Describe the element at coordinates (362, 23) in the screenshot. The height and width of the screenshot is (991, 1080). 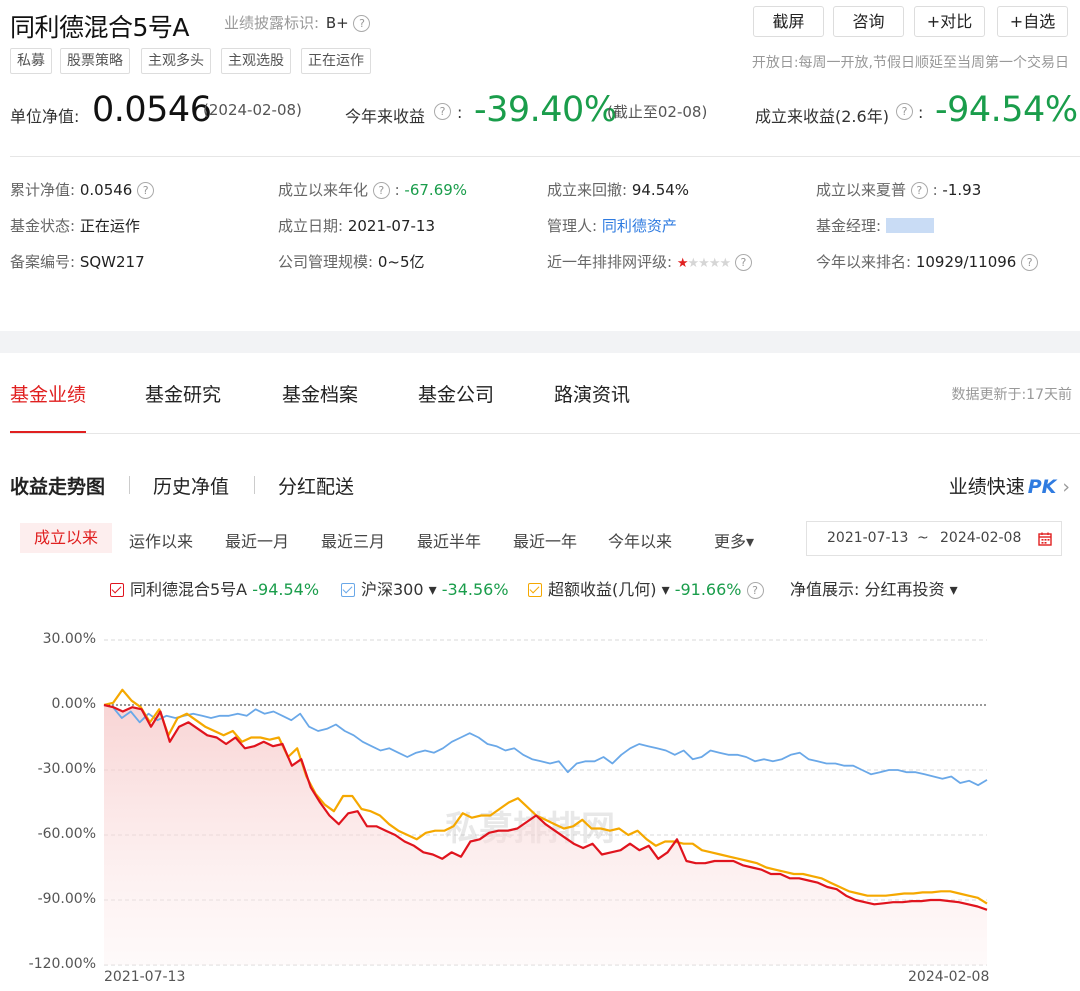
I see `help-icon: ?` at that location.